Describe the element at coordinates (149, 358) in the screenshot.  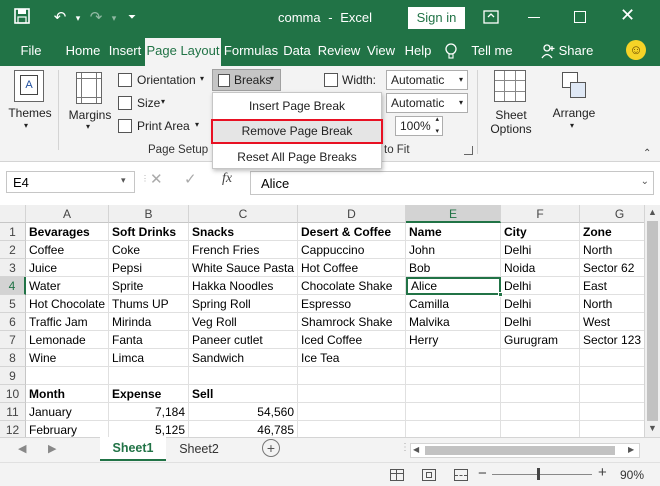
I see `cell-b8: Limca` at that location.